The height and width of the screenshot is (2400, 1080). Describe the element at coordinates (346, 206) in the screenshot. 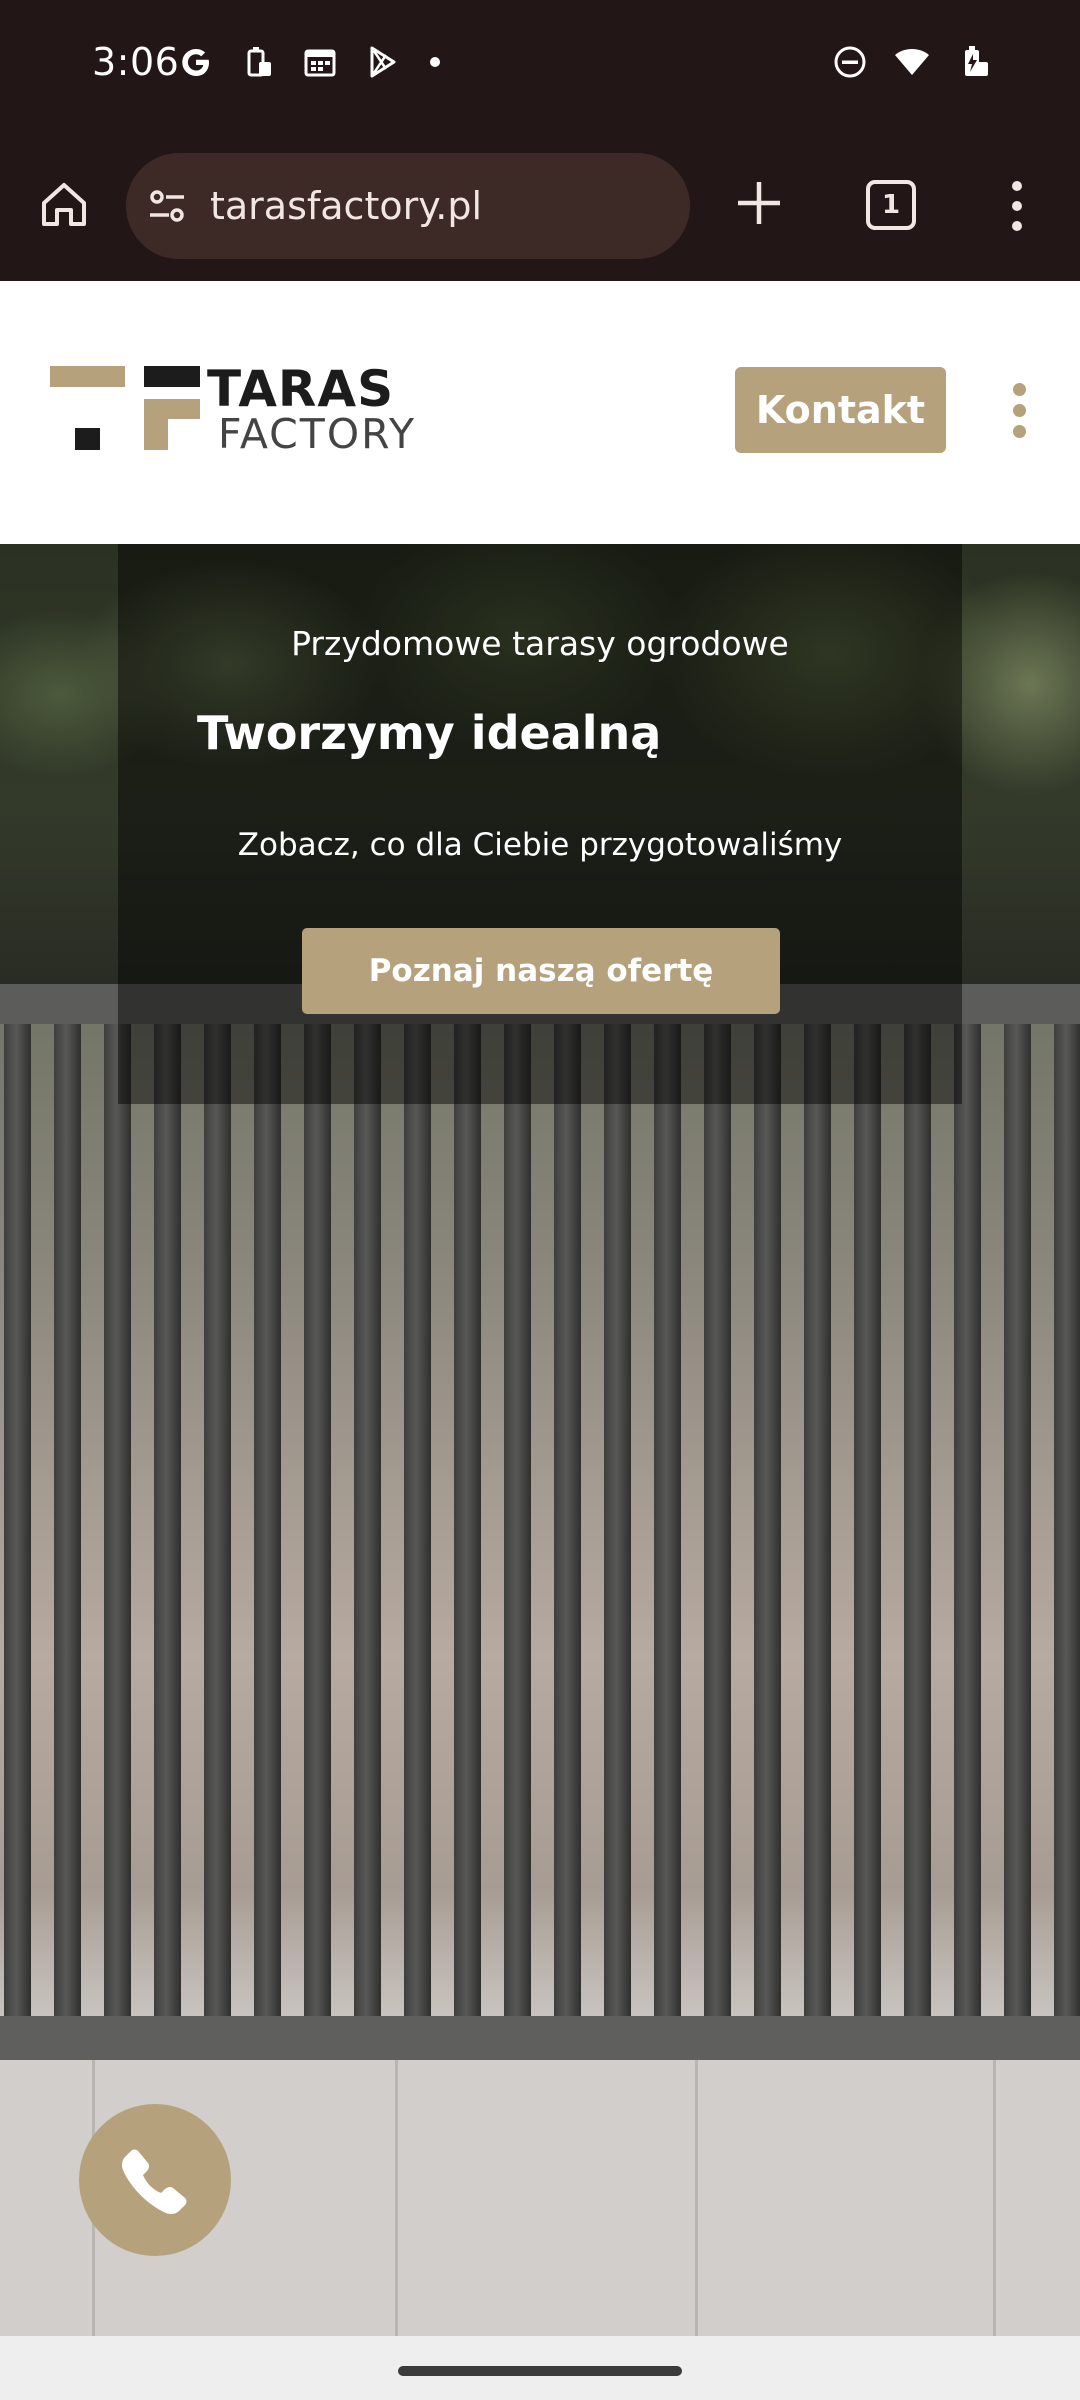

I see `url-text: tarasfactory.pl` at that location.